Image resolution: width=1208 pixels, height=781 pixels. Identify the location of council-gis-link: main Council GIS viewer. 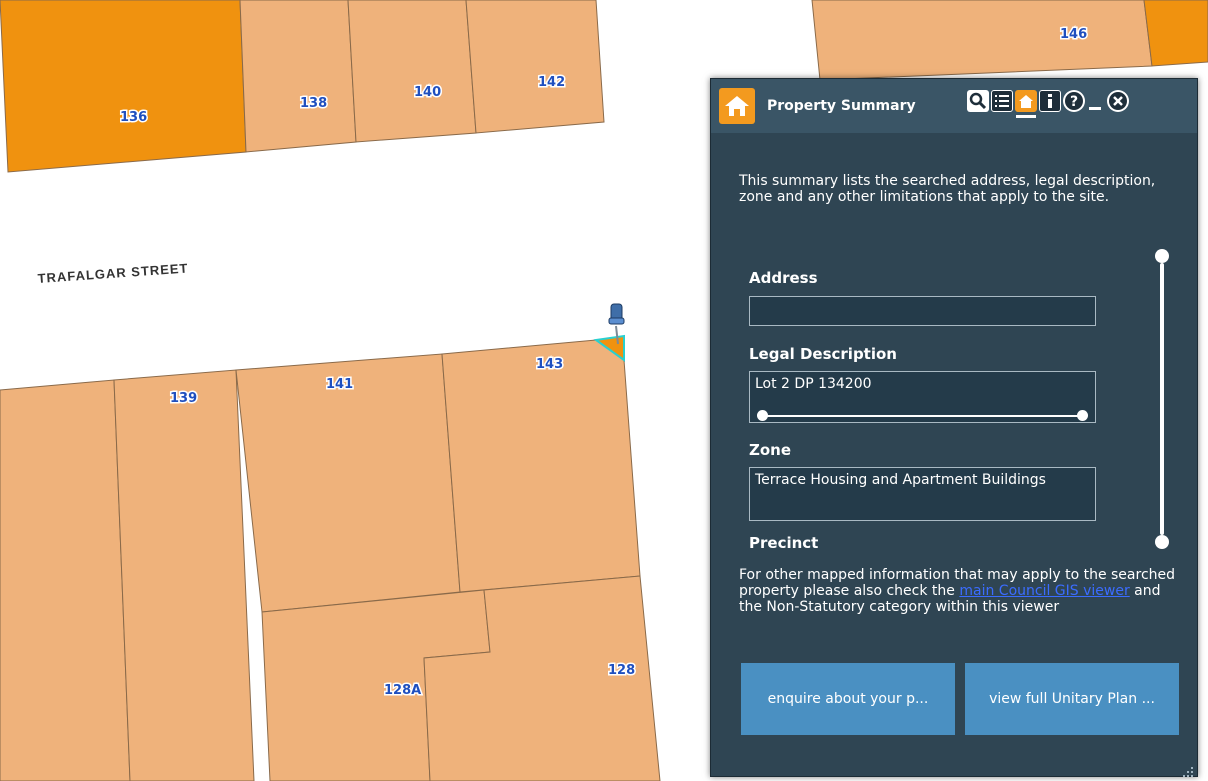
(1044, 591).